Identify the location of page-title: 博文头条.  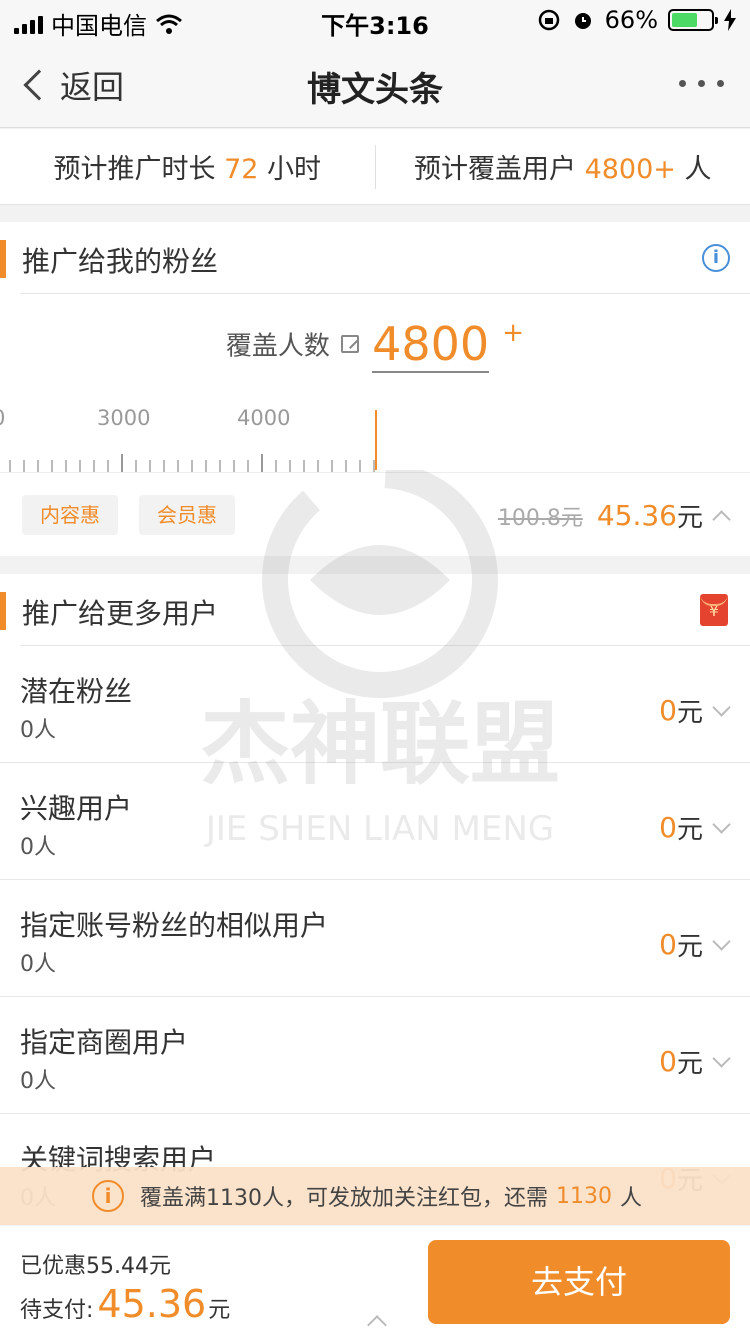
(375, 90).